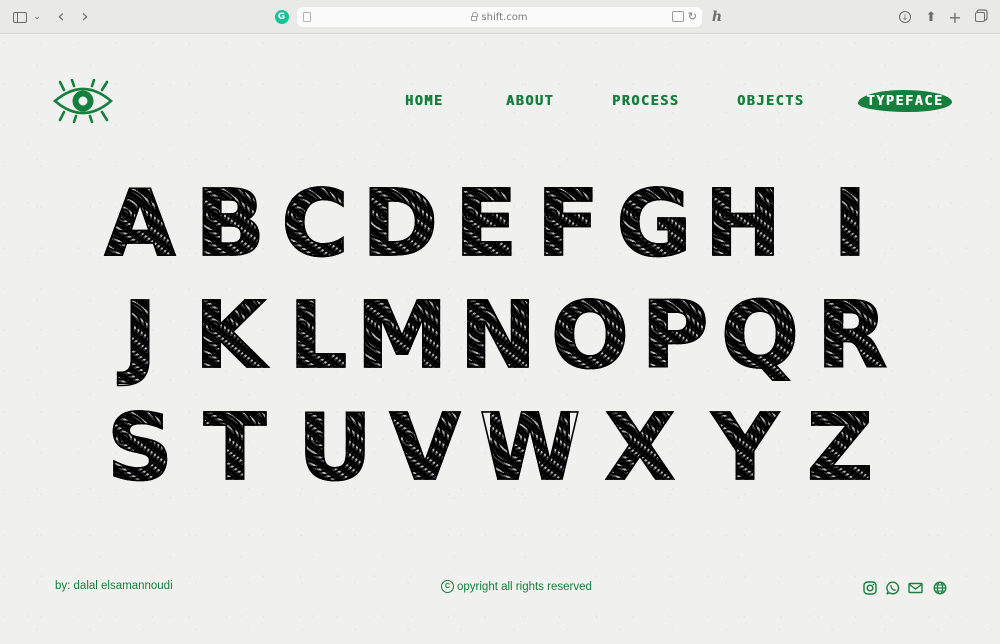 The width and height of the screenshot is (1000, 644). I want to click on sidebar-toggle-button, so click(20, 17).